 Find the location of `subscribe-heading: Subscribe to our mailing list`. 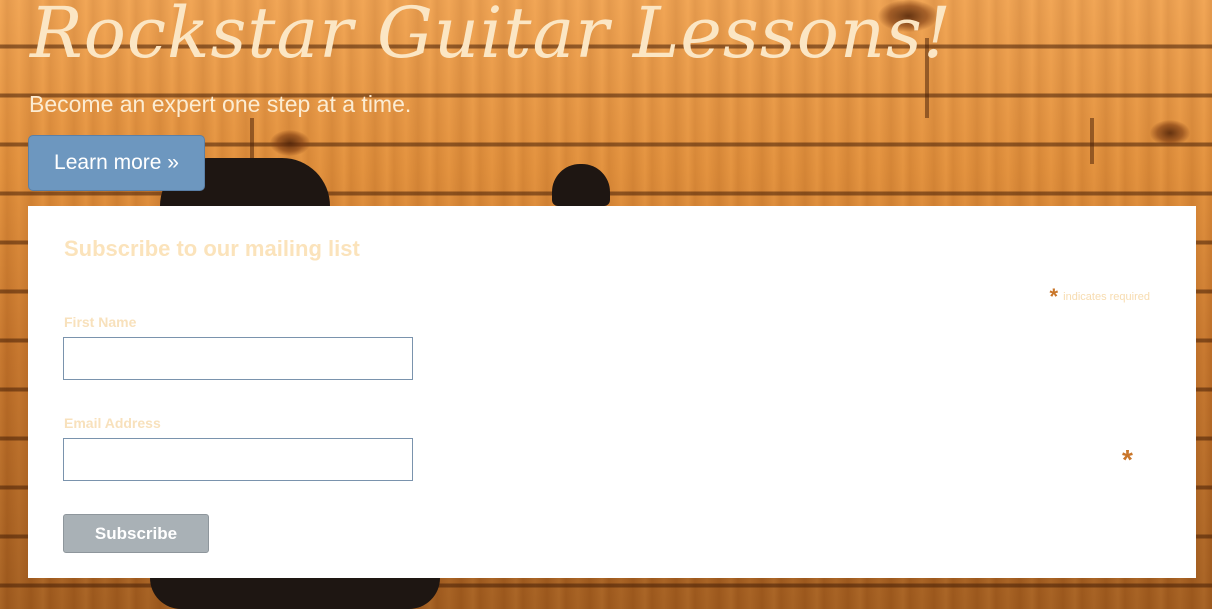

subscribe-heading: Subscribe to our mailing list is located at coordinates (212, 248).